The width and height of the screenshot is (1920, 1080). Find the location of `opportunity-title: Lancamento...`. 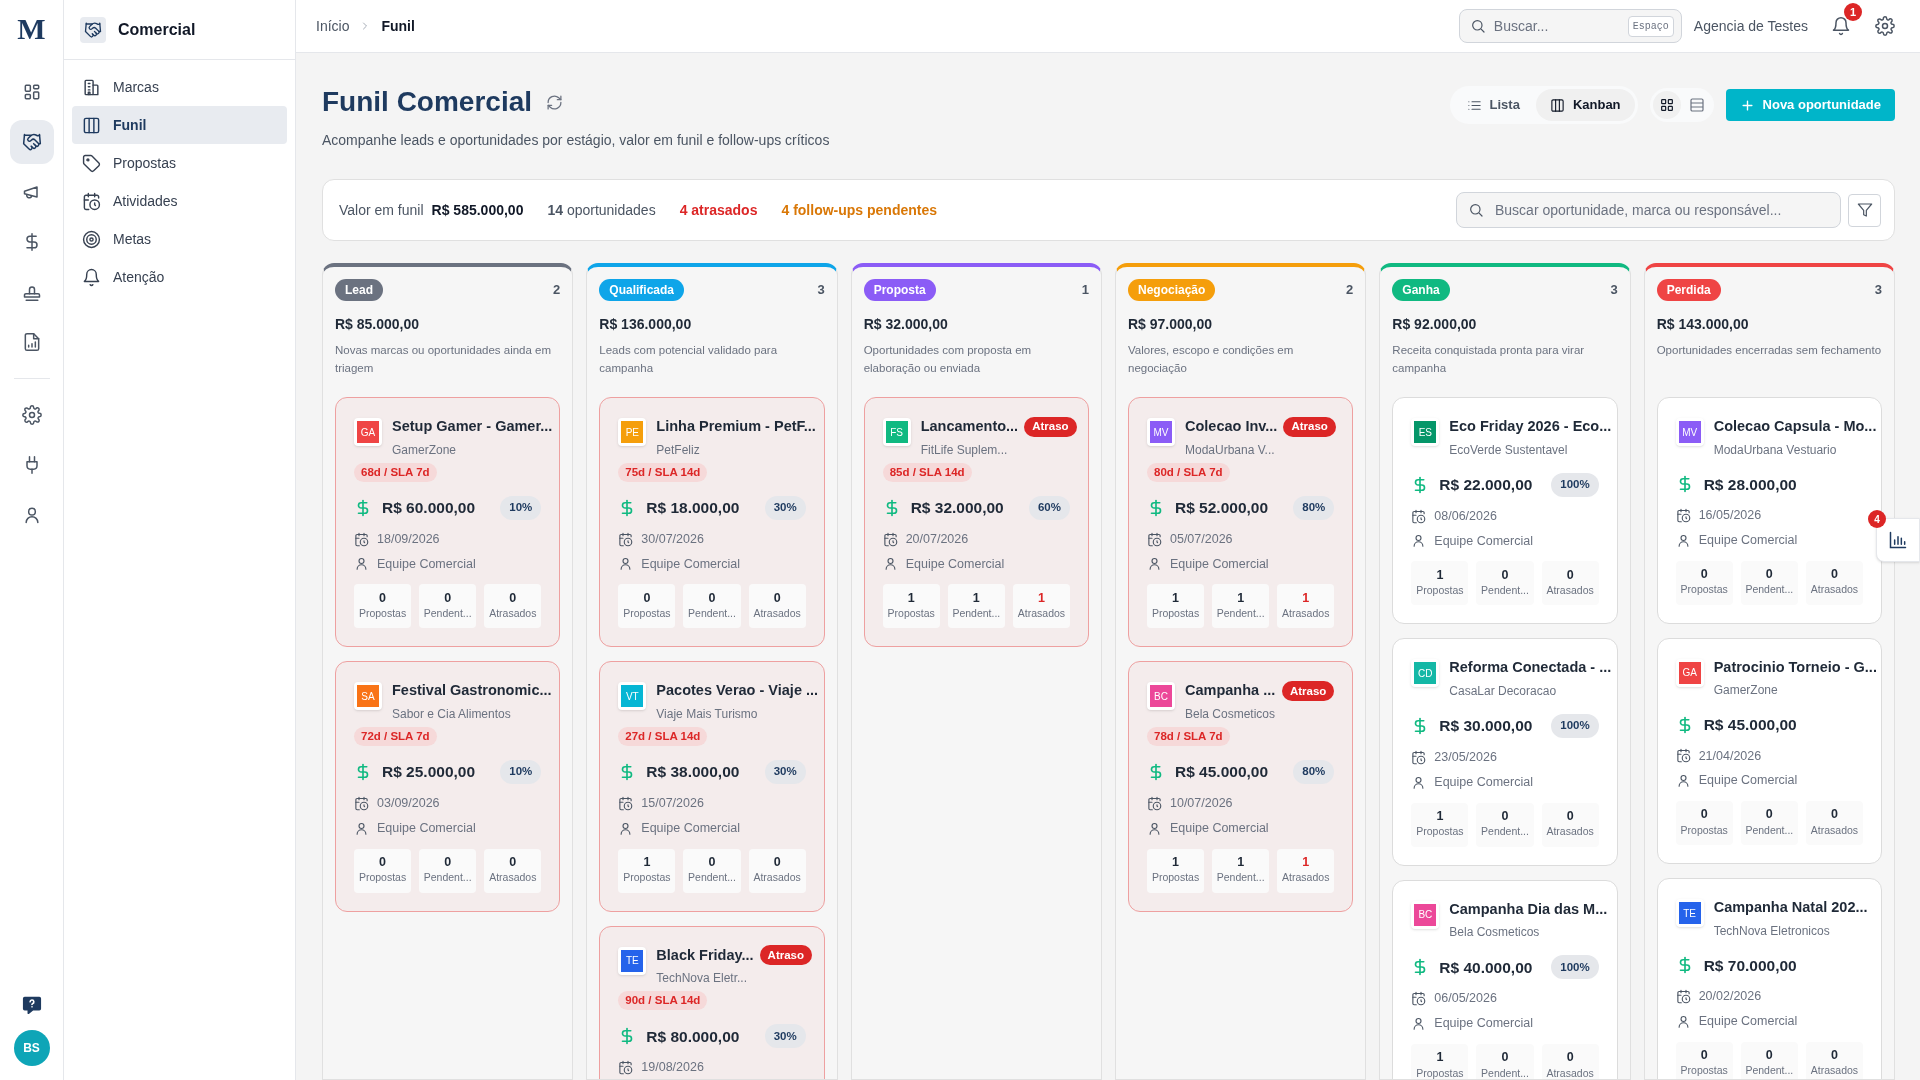

opportunity-title: Lancamento... is located at coordinates (969, 426).